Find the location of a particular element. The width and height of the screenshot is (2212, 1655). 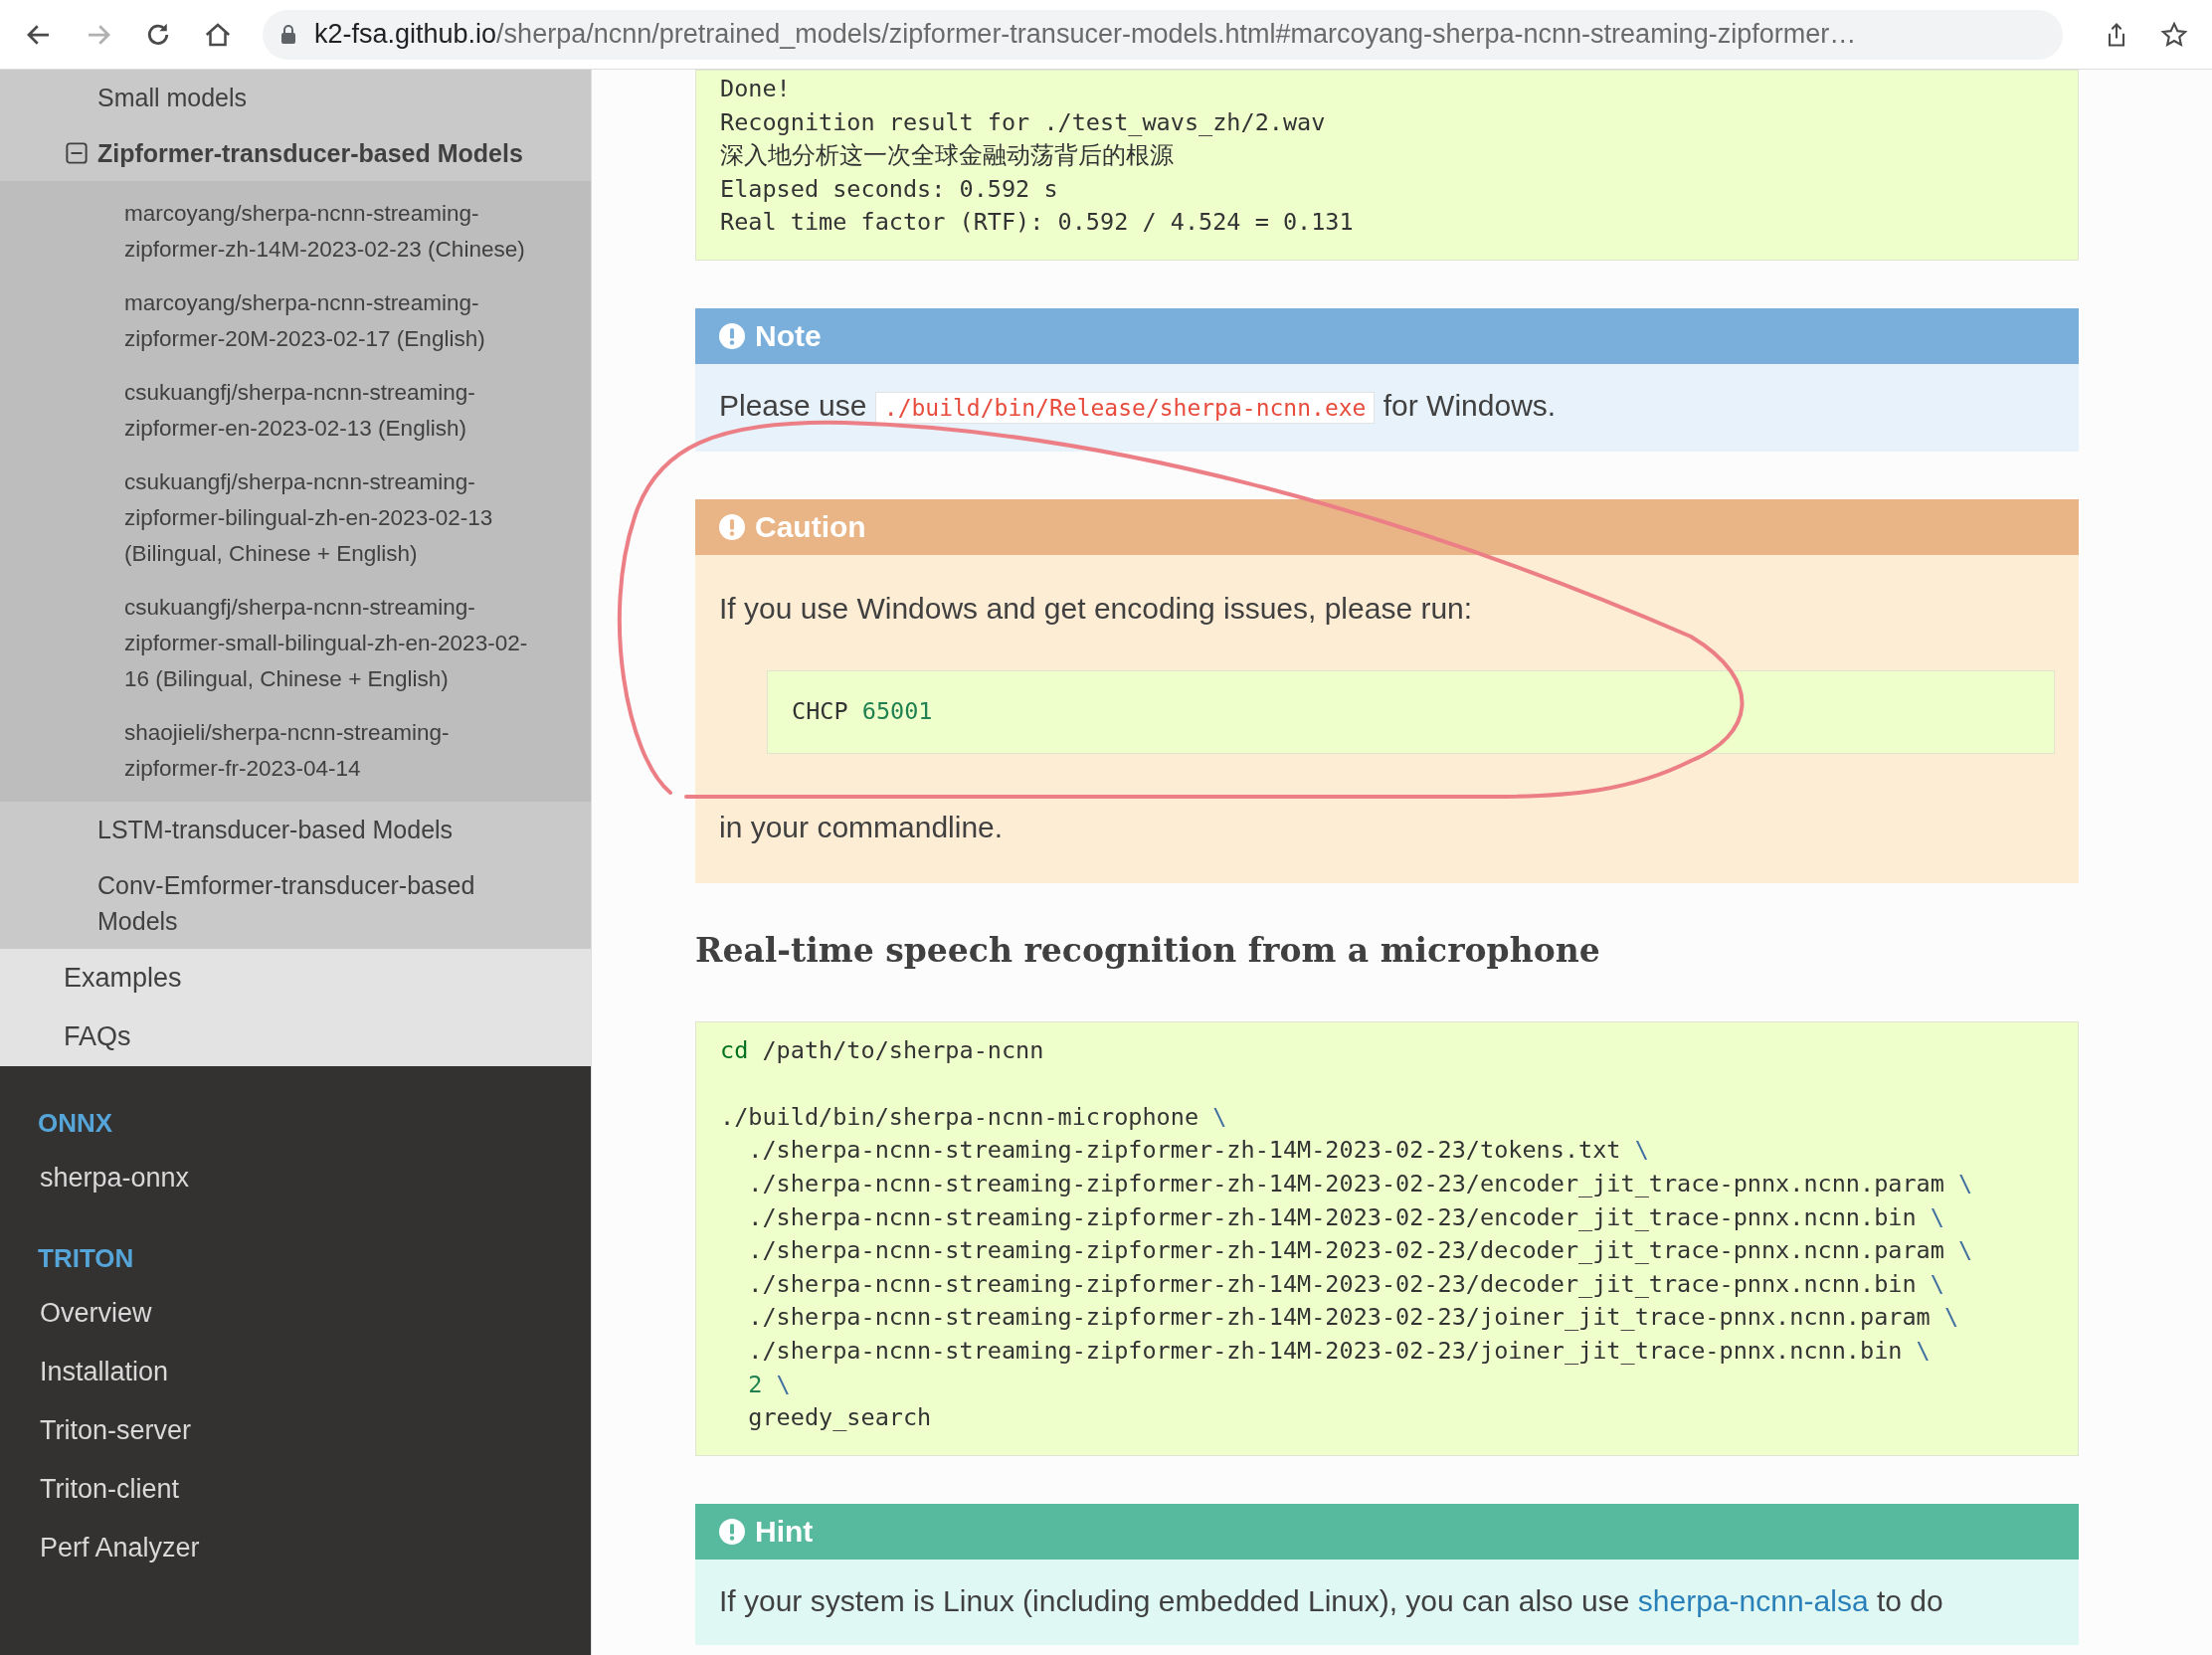

collapse-icon is located at coordinates (77, 153).